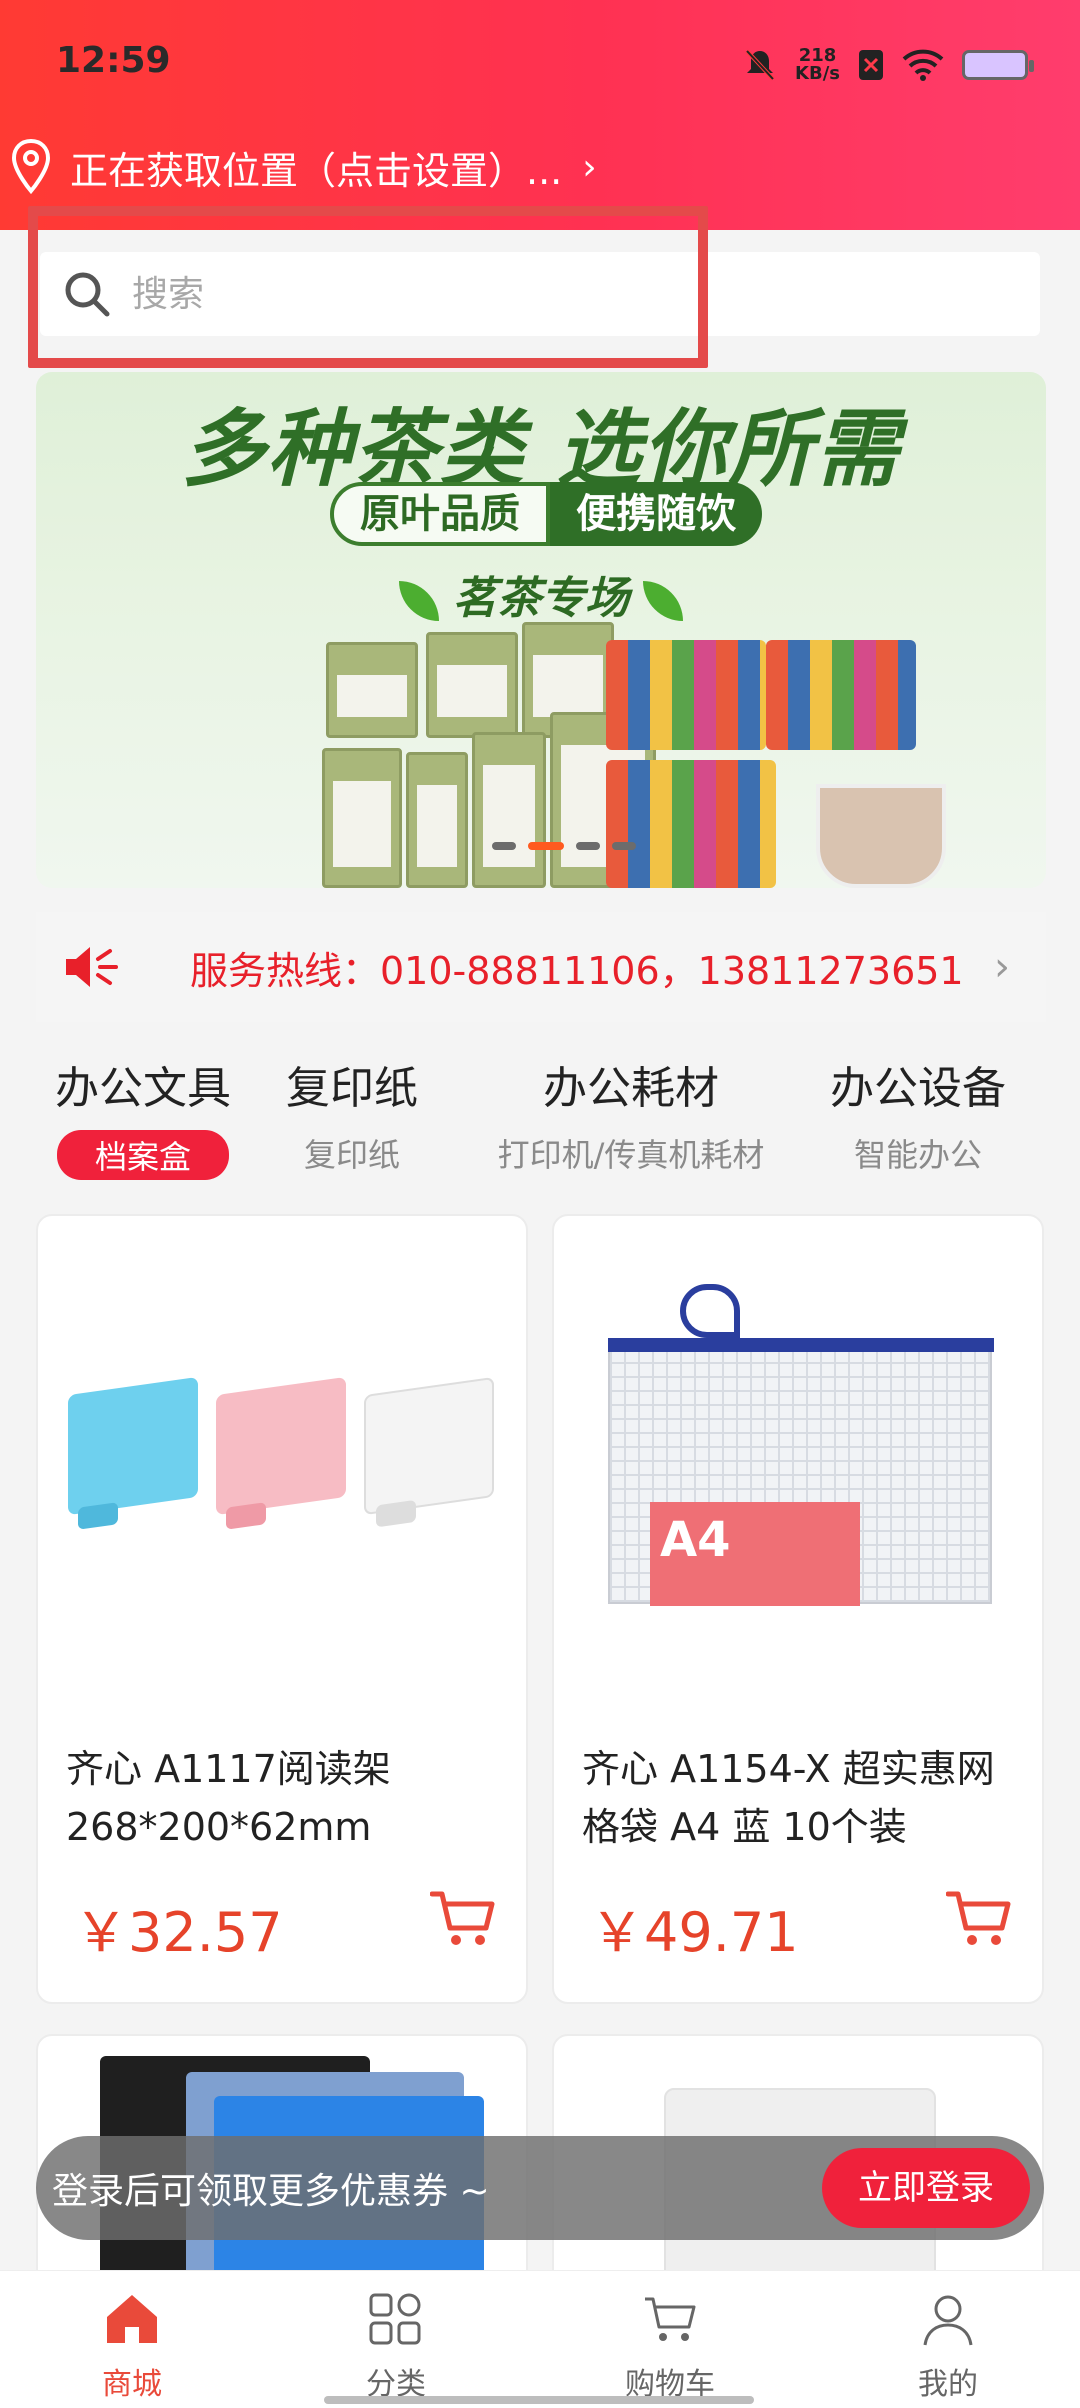 The width and height of the screenshot is (1080, 2408). I want to click on product-image-mesh-bag: A4, so click(801, 1445).